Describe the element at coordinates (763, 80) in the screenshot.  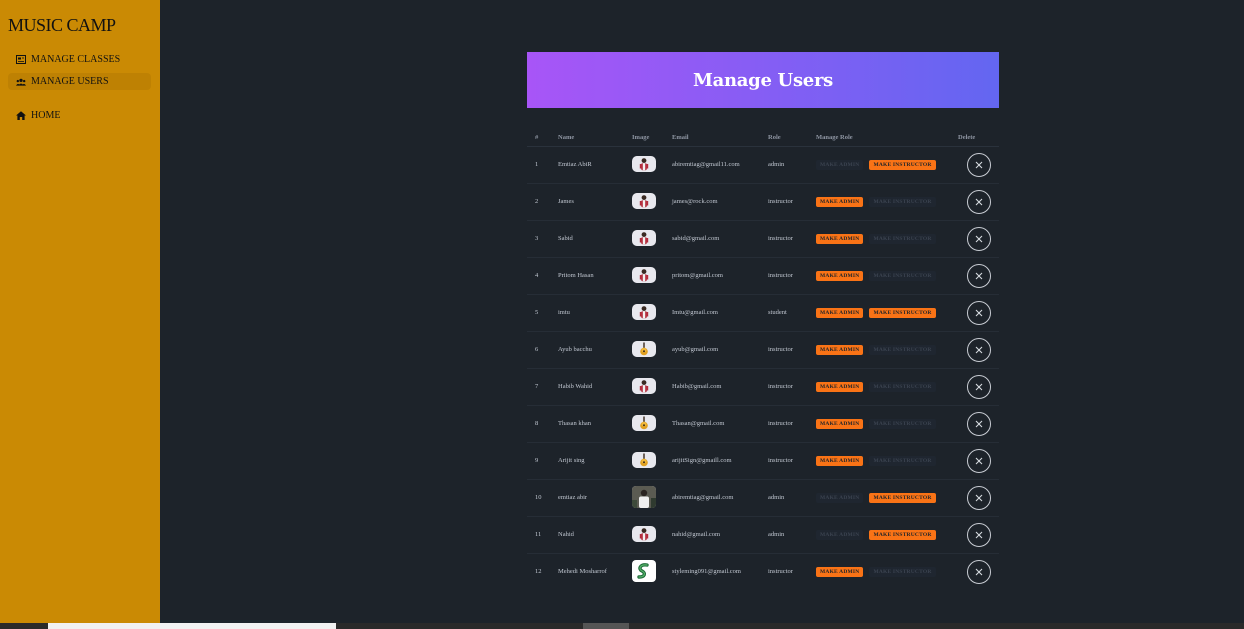
I see `page-header: Manage Users` at that location.